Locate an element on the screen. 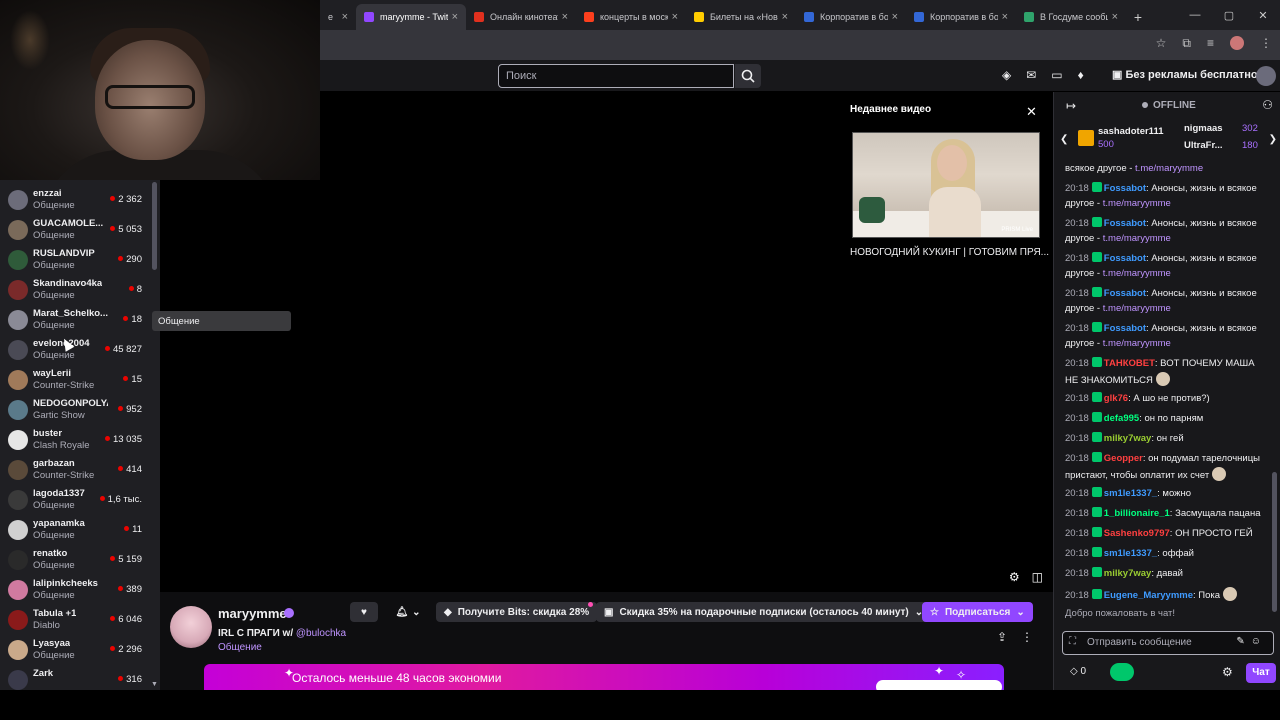 The height and width of the screenshot is (720, 1280). sidebar-channel: NEDOGONPOLYA Gartic Show 952 is located at coordinates (75, 410).